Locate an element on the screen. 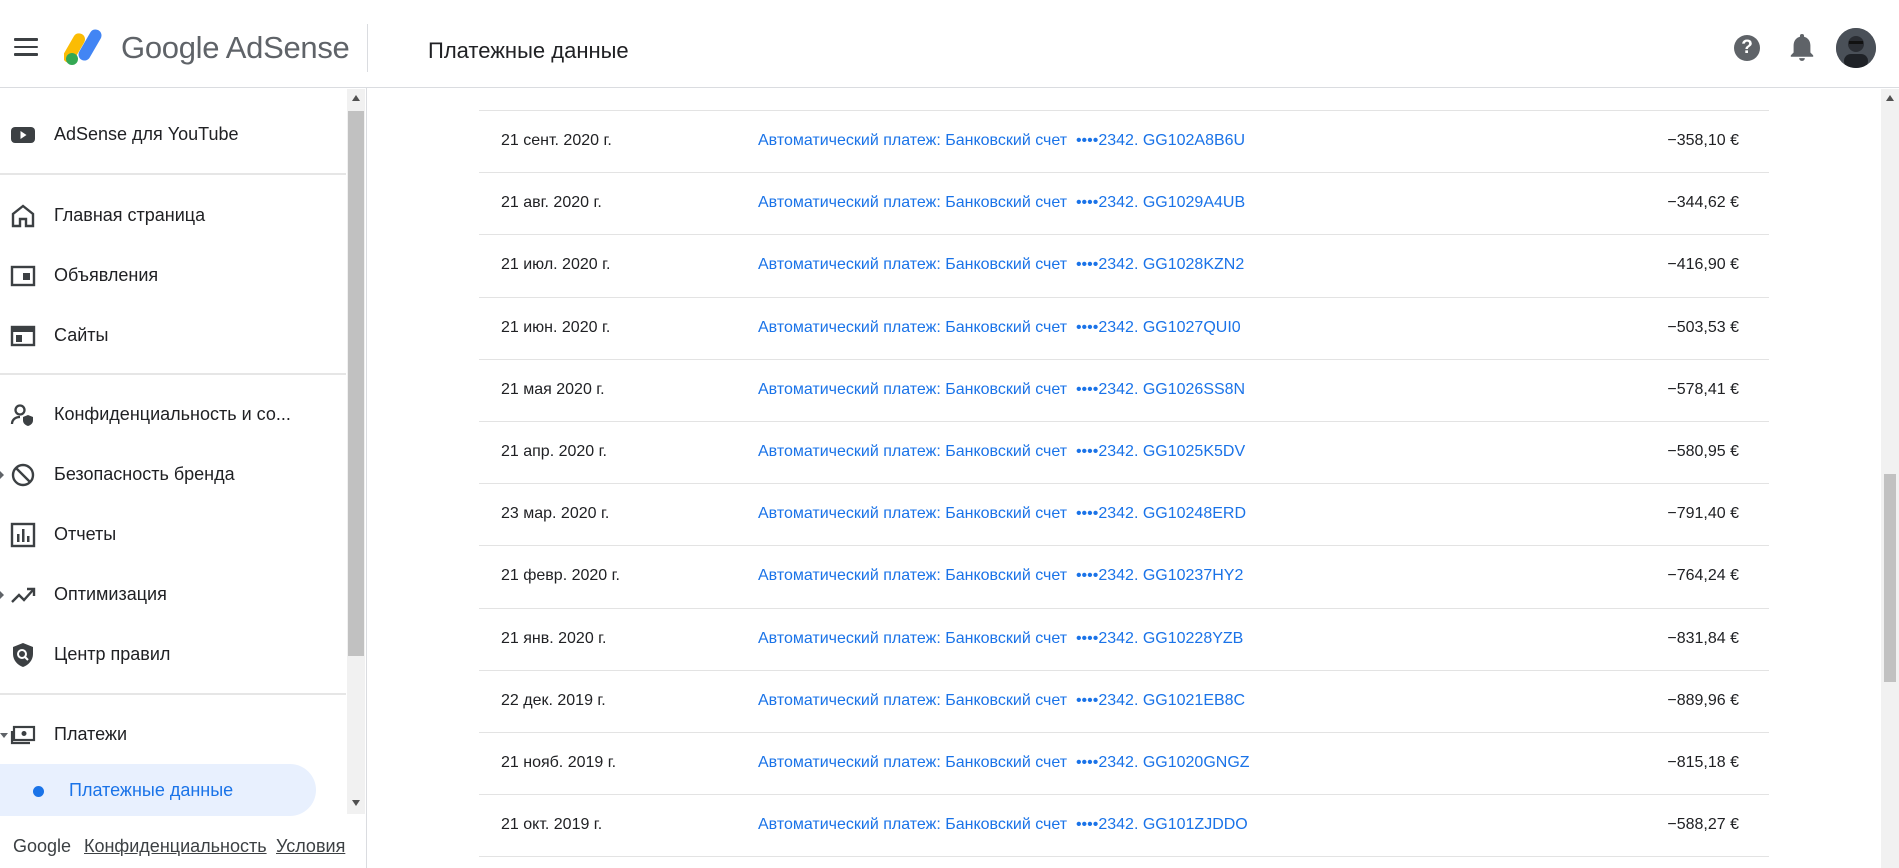 This screenshot has width=1899, height=868. adsense-logo-icon is located at coordinates (83, 47).